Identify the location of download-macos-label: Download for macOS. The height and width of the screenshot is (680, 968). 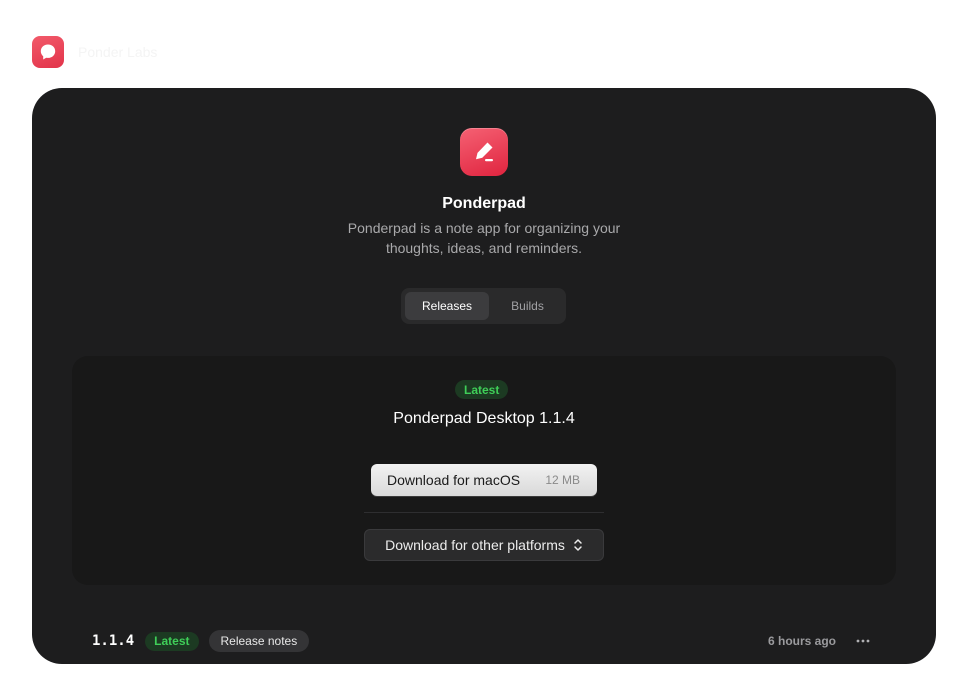
(454, 480).